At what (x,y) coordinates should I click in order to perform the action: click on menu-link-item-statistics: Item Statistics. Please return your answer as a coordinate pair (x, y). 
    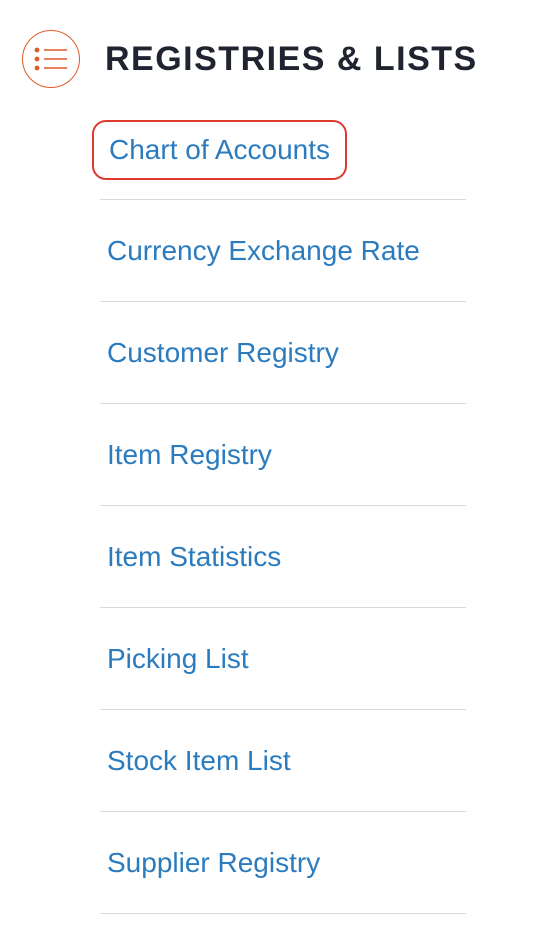
    Looking at the image, I should click on (194, 557).